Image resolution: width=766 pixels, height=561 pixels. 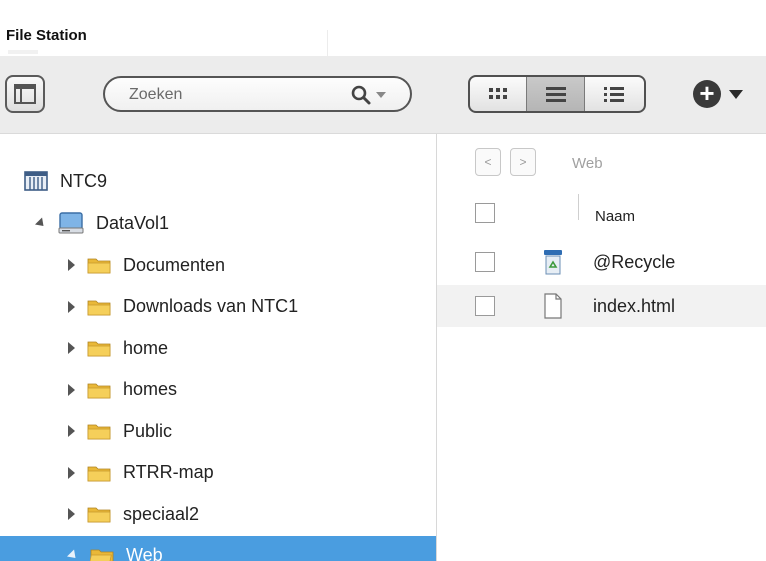 What do you see at coordinates (36, 181) in the screenshot?
I see `nas-icon` at bounding box center [36, 181].